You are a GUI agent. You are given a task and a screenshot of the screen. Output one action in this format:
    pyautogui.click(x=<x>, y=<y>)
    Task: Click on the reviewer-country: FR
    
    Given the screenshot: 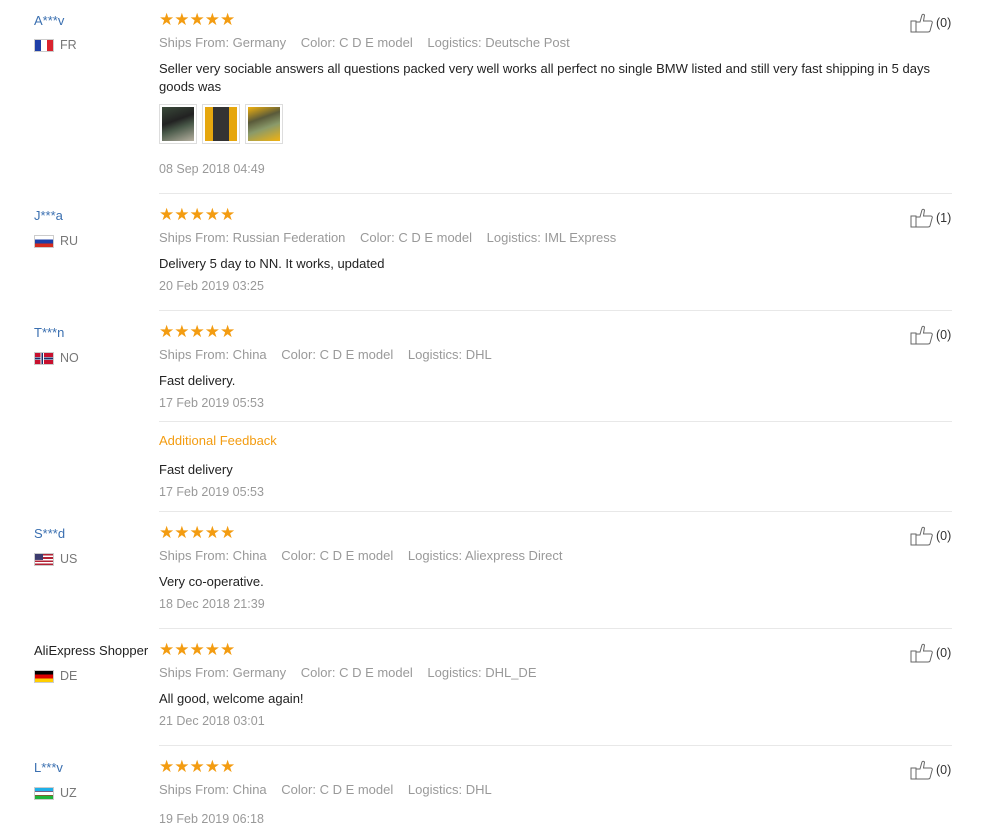 What is the action you would take?
    pyautogui.click(x=55, y=45)
    